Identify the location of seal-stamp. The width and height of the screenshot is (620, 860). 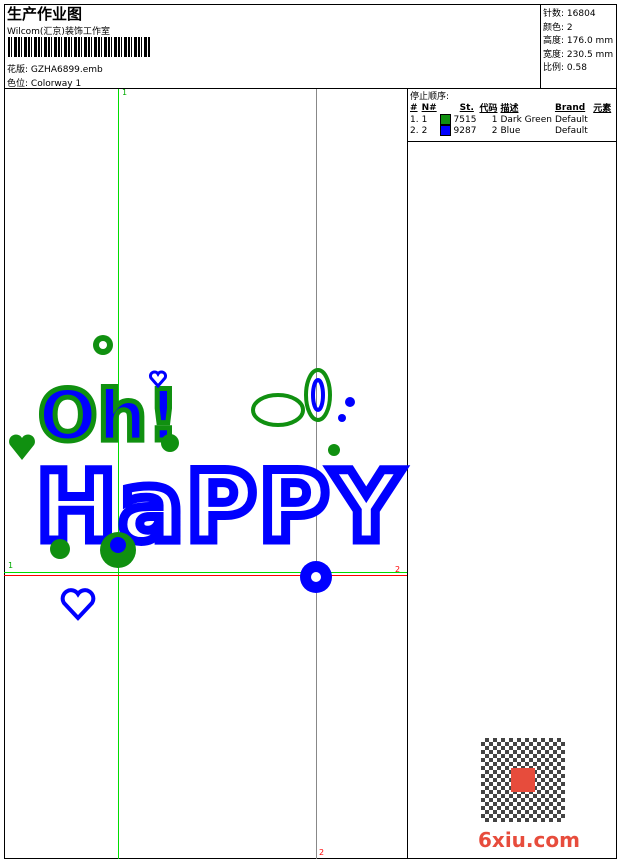
(523, 780).